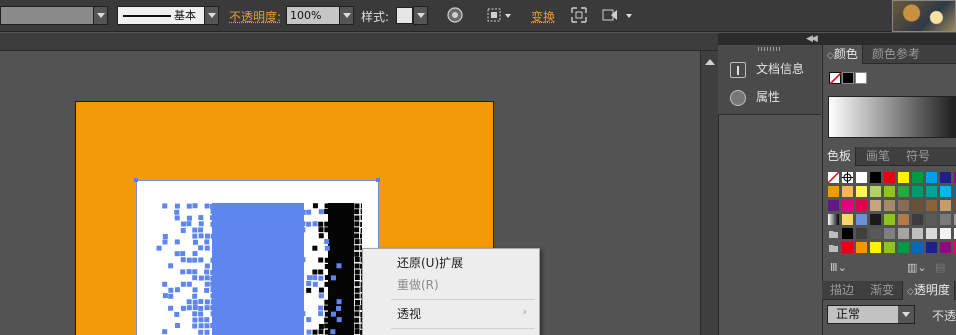  What do you see at coordinates (811, 39) in the screenshot?
I see `collapse-panels-icon: ◀◀` at bounding box center [811, 39].